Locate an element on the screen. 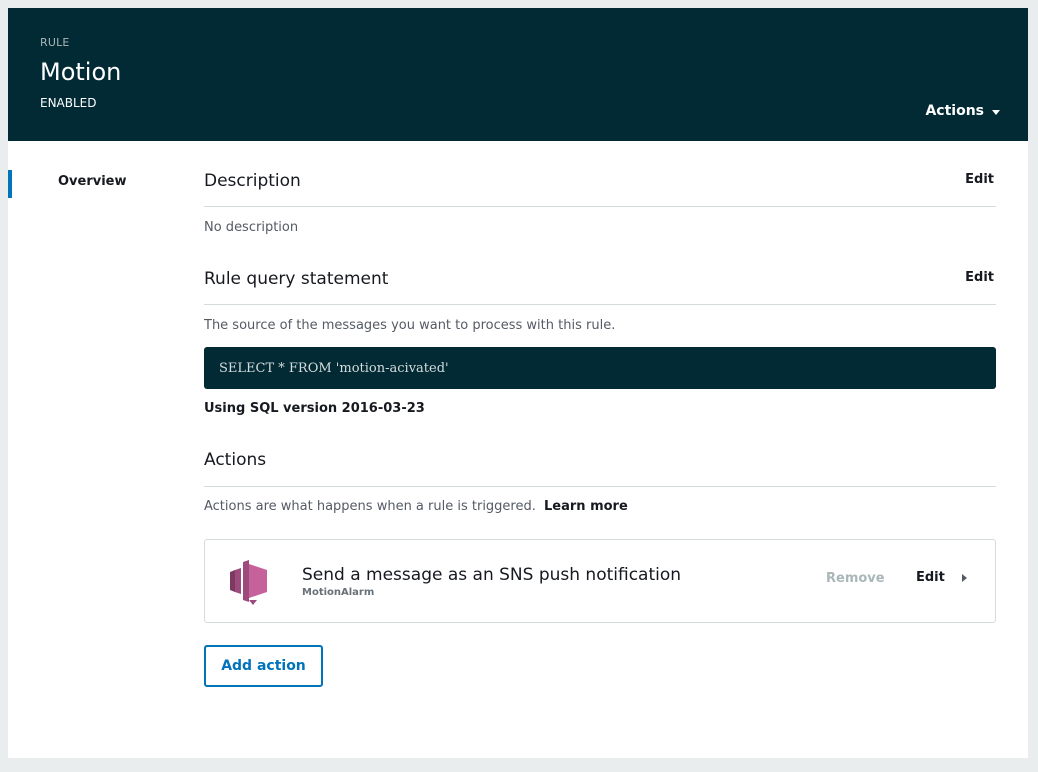 The image size is (1038, 772). rule-status: ENABLED is located at coordinates (68, 103).